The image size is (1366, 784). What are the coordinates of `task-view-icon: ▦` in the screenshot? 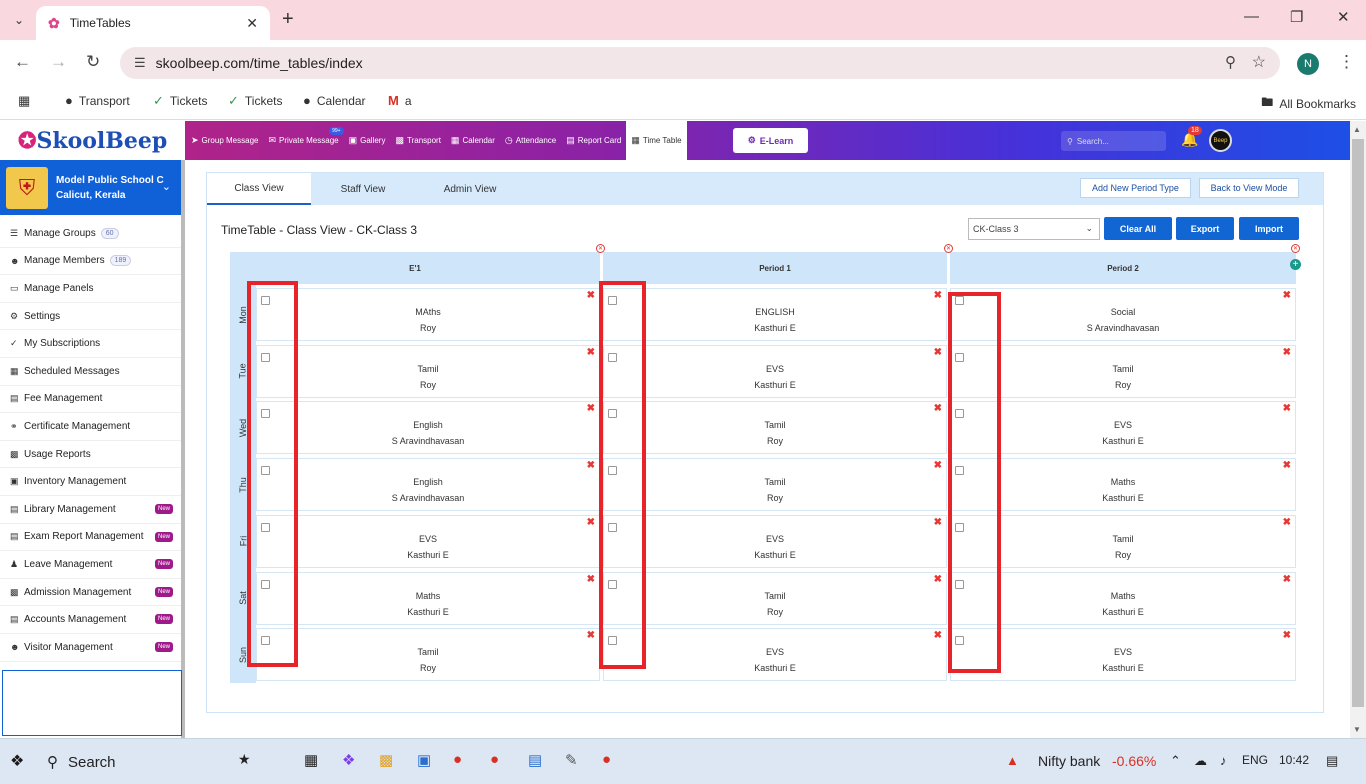 It's located at (311, 760).